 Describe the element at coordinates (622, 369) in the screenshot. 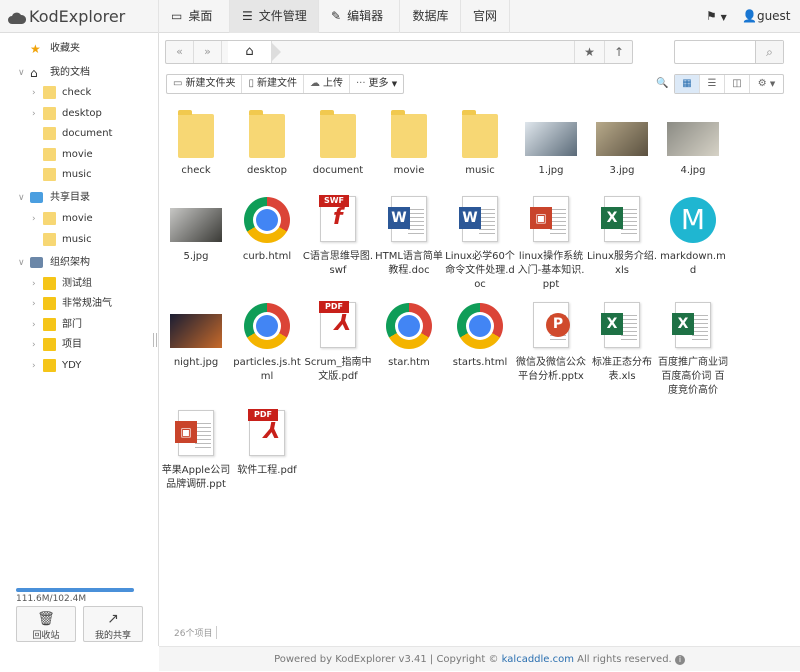

I see `file-name: 标准正态分布表.xls` at that location.